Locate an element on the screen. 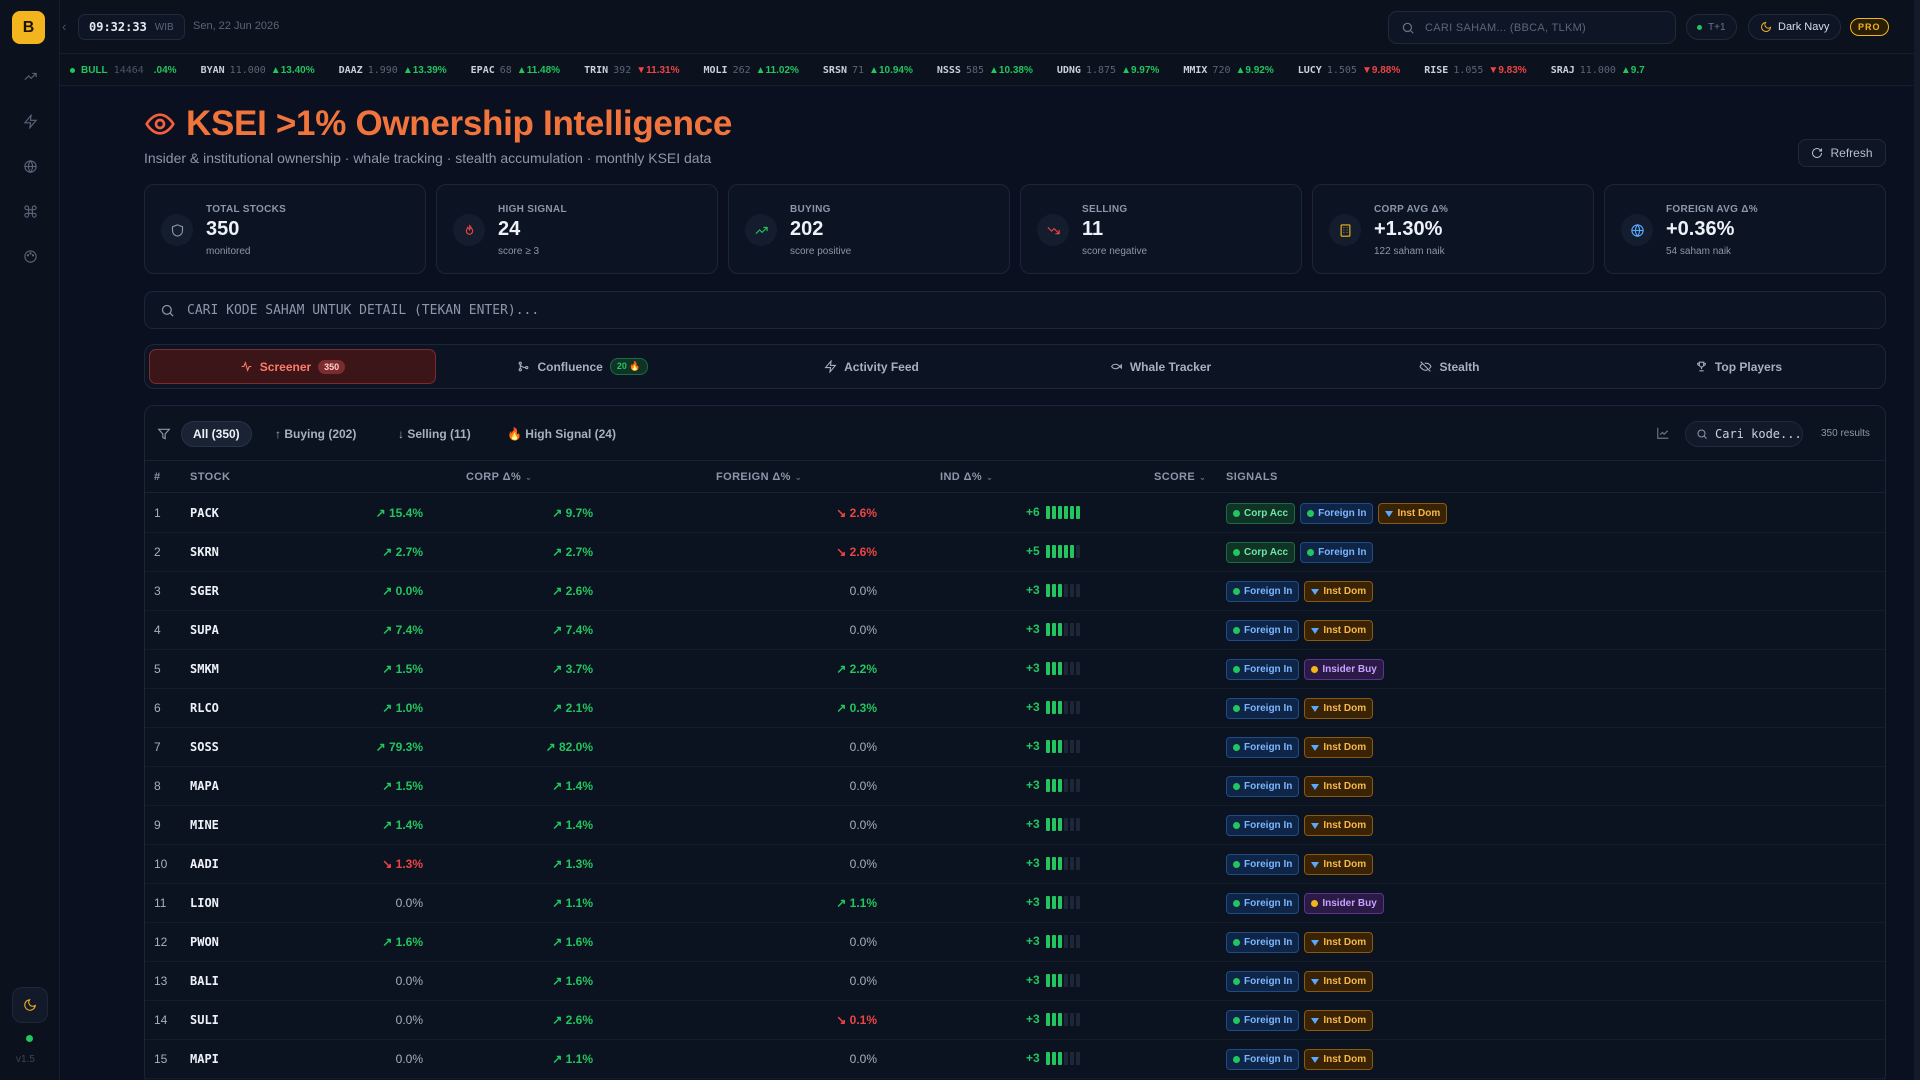  stock-code: AADI is located at coordinates (204, 864).